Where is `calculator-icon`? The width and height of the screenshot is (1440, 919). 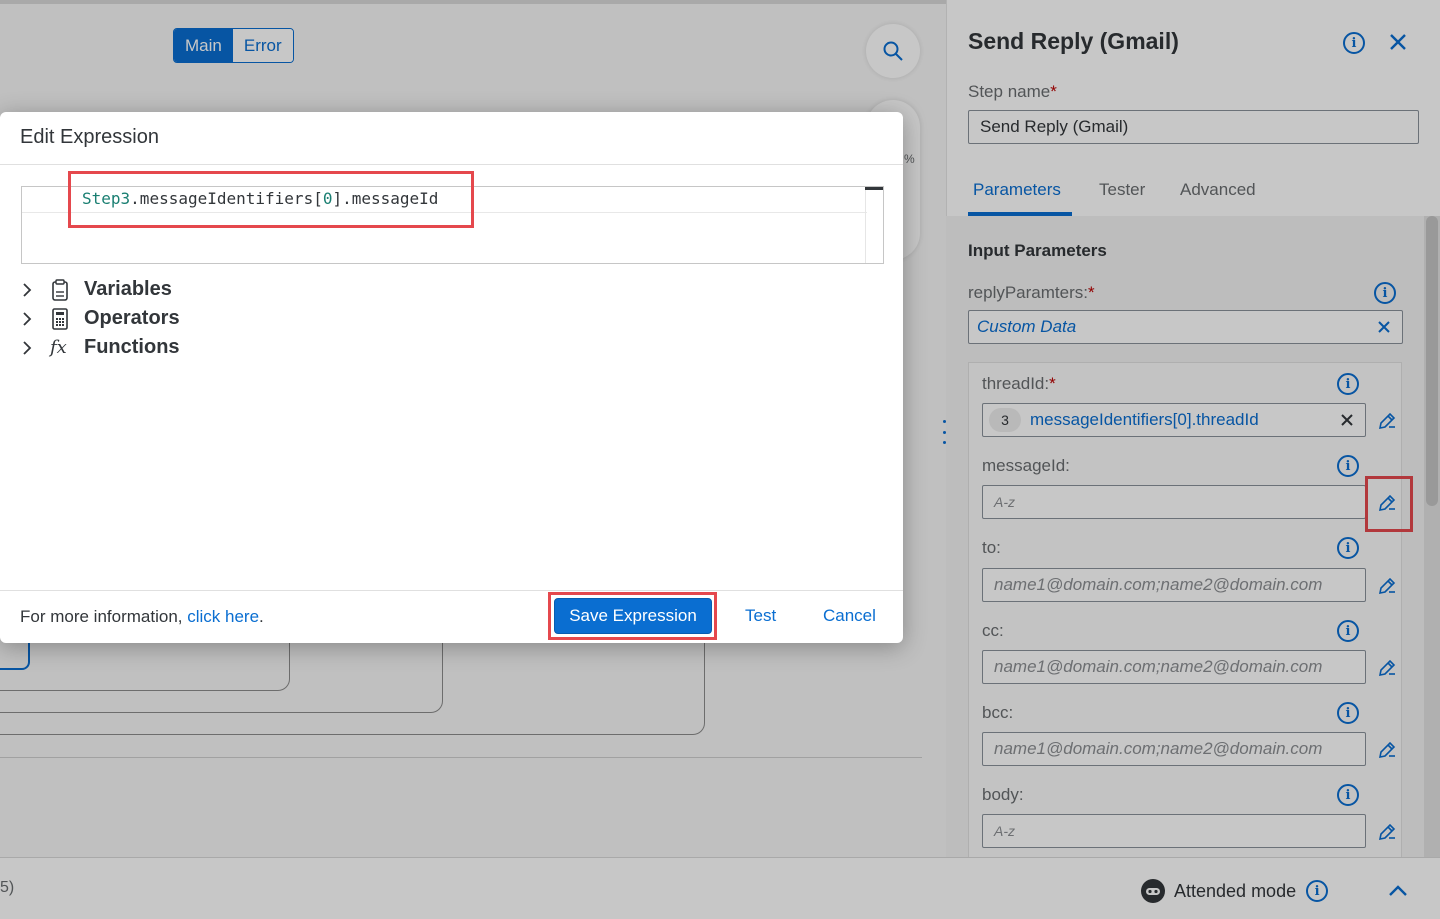 calculator-icon is located at coordinates (60, 318).